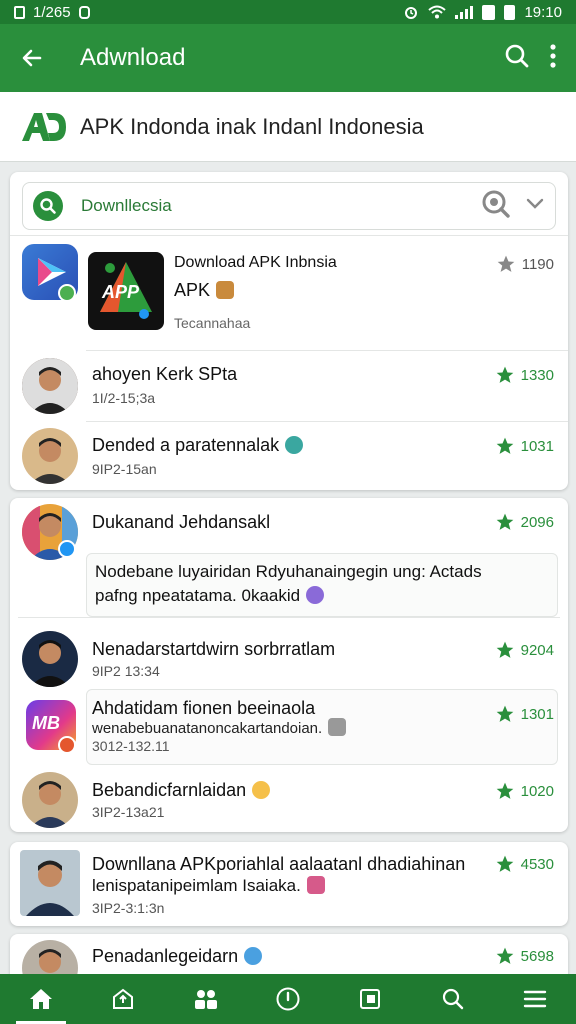 The image size is (576, 1024). Describe the element at coordinates (289, 206) in the screenshot. I see `filter-bar: Downllecsia` at that location.